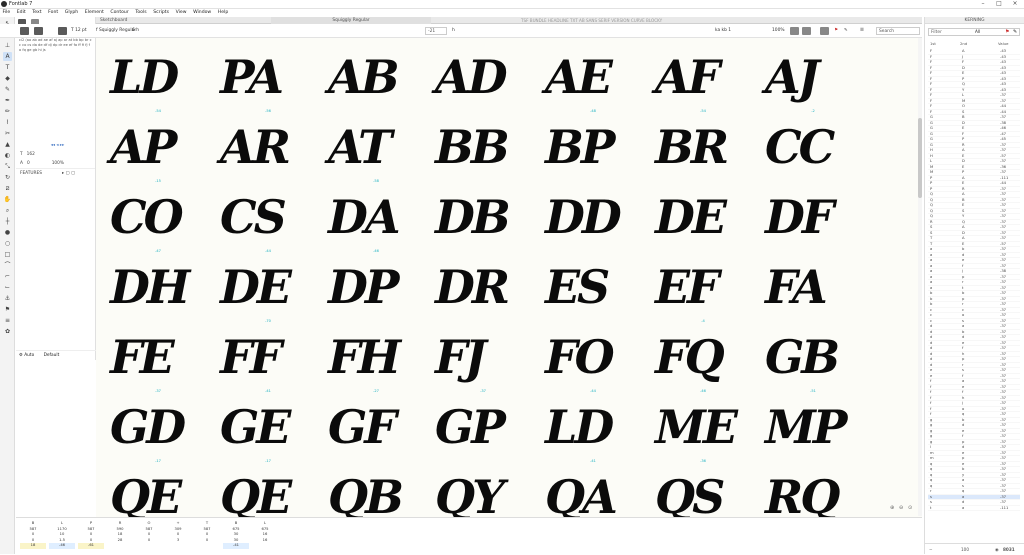 The width and height of the screenshot is (1024, 555). What do you see at coordinates (58, 163) in the screenshot?
I see `size-pct-field: 100%` at bounding box center [58, 163].